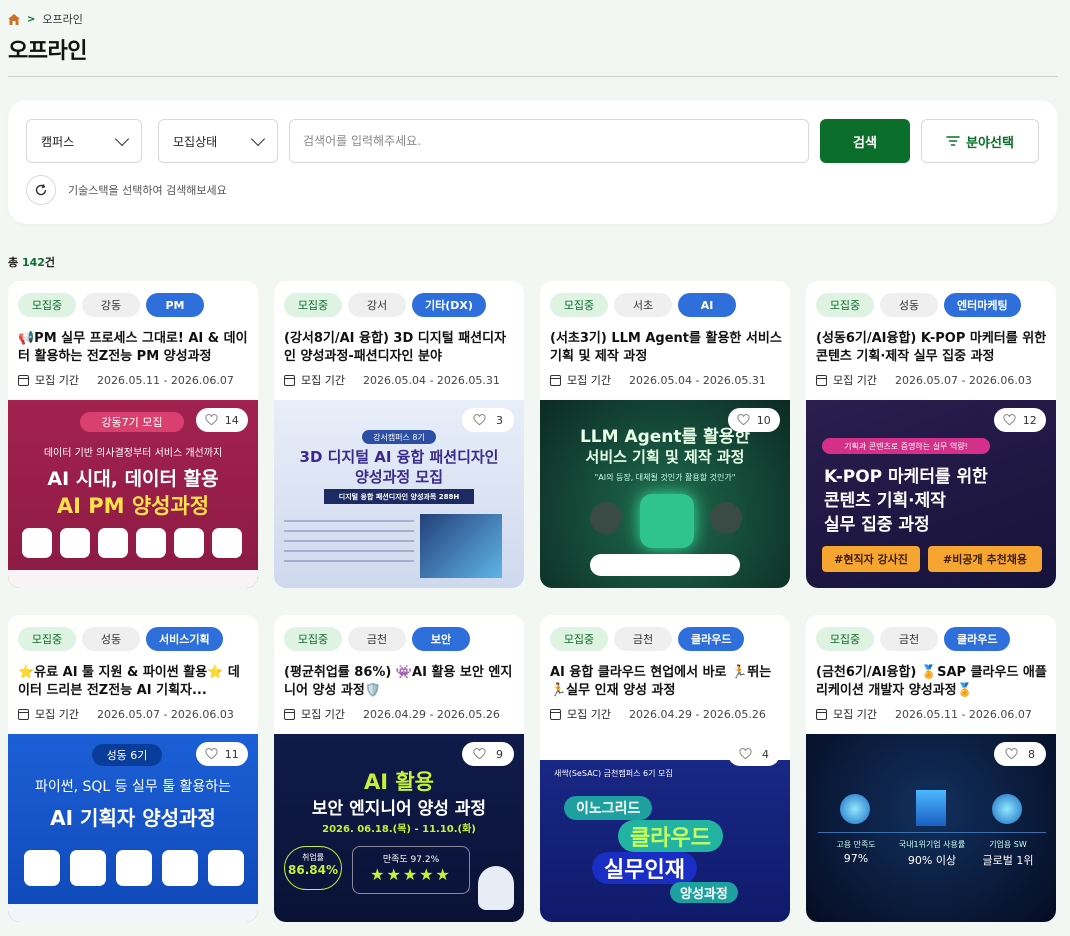 The height and width of the screenshot is (936, 1070). Describe the element at coordinates (84, 141) in the screenshot. I see `campus-select: 캠퍼스` at that location.